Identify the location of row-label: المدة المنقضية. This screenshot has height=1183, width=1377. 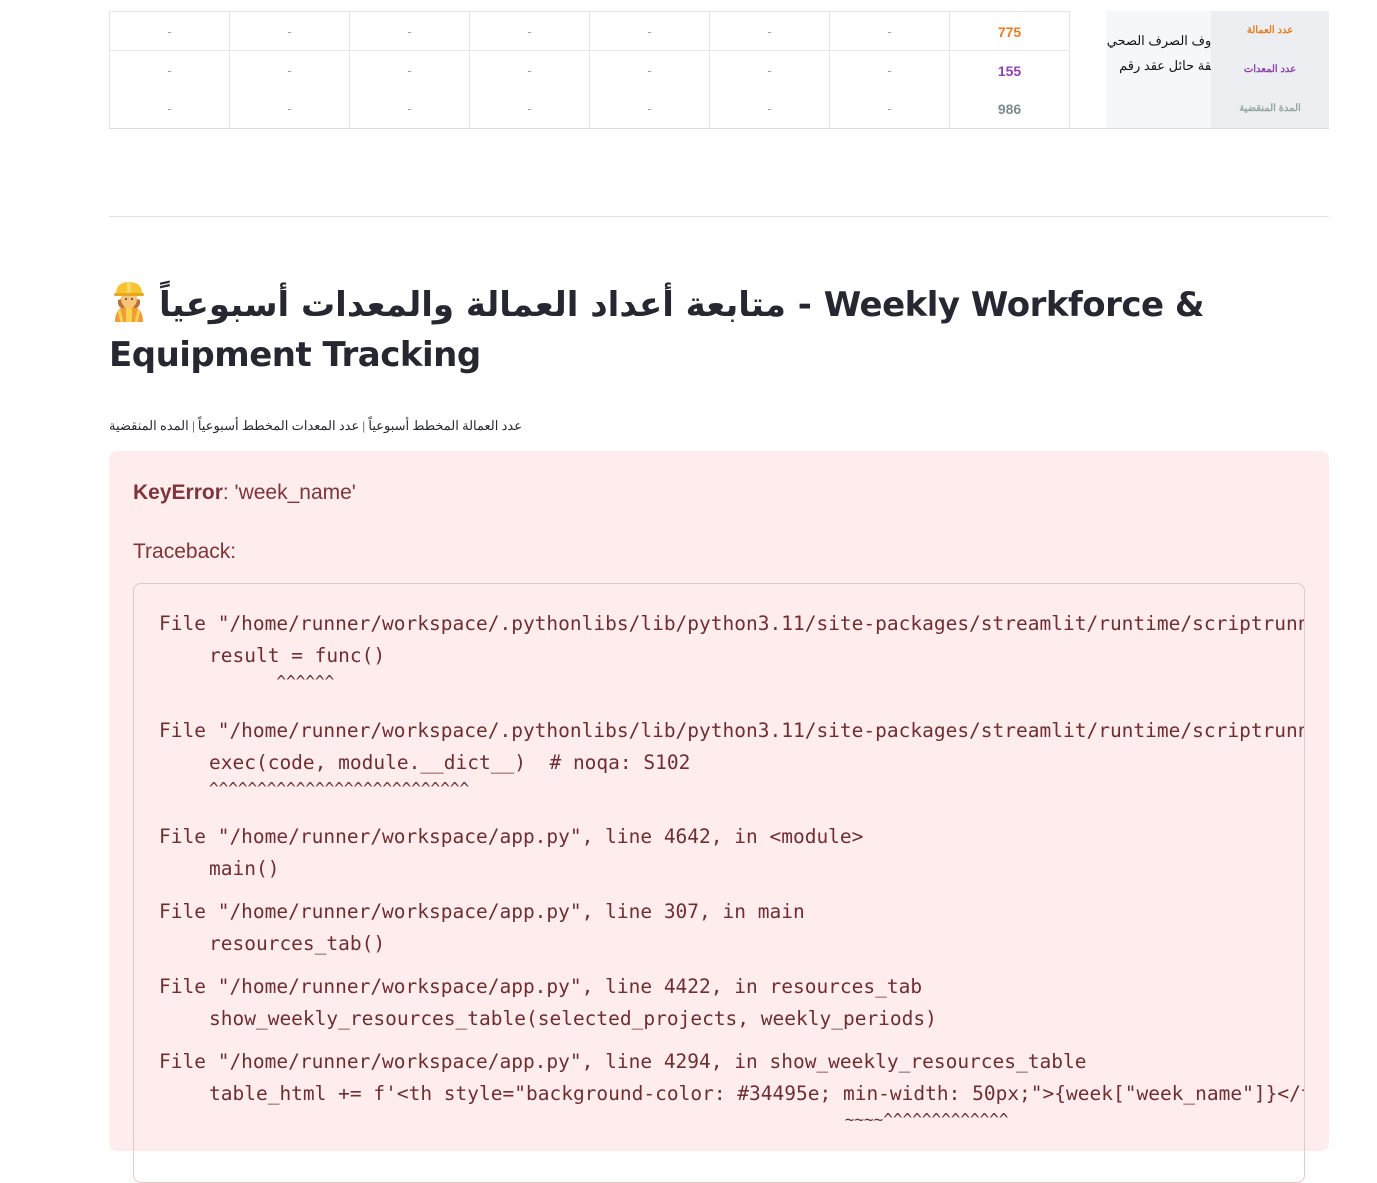
(1270, 108).